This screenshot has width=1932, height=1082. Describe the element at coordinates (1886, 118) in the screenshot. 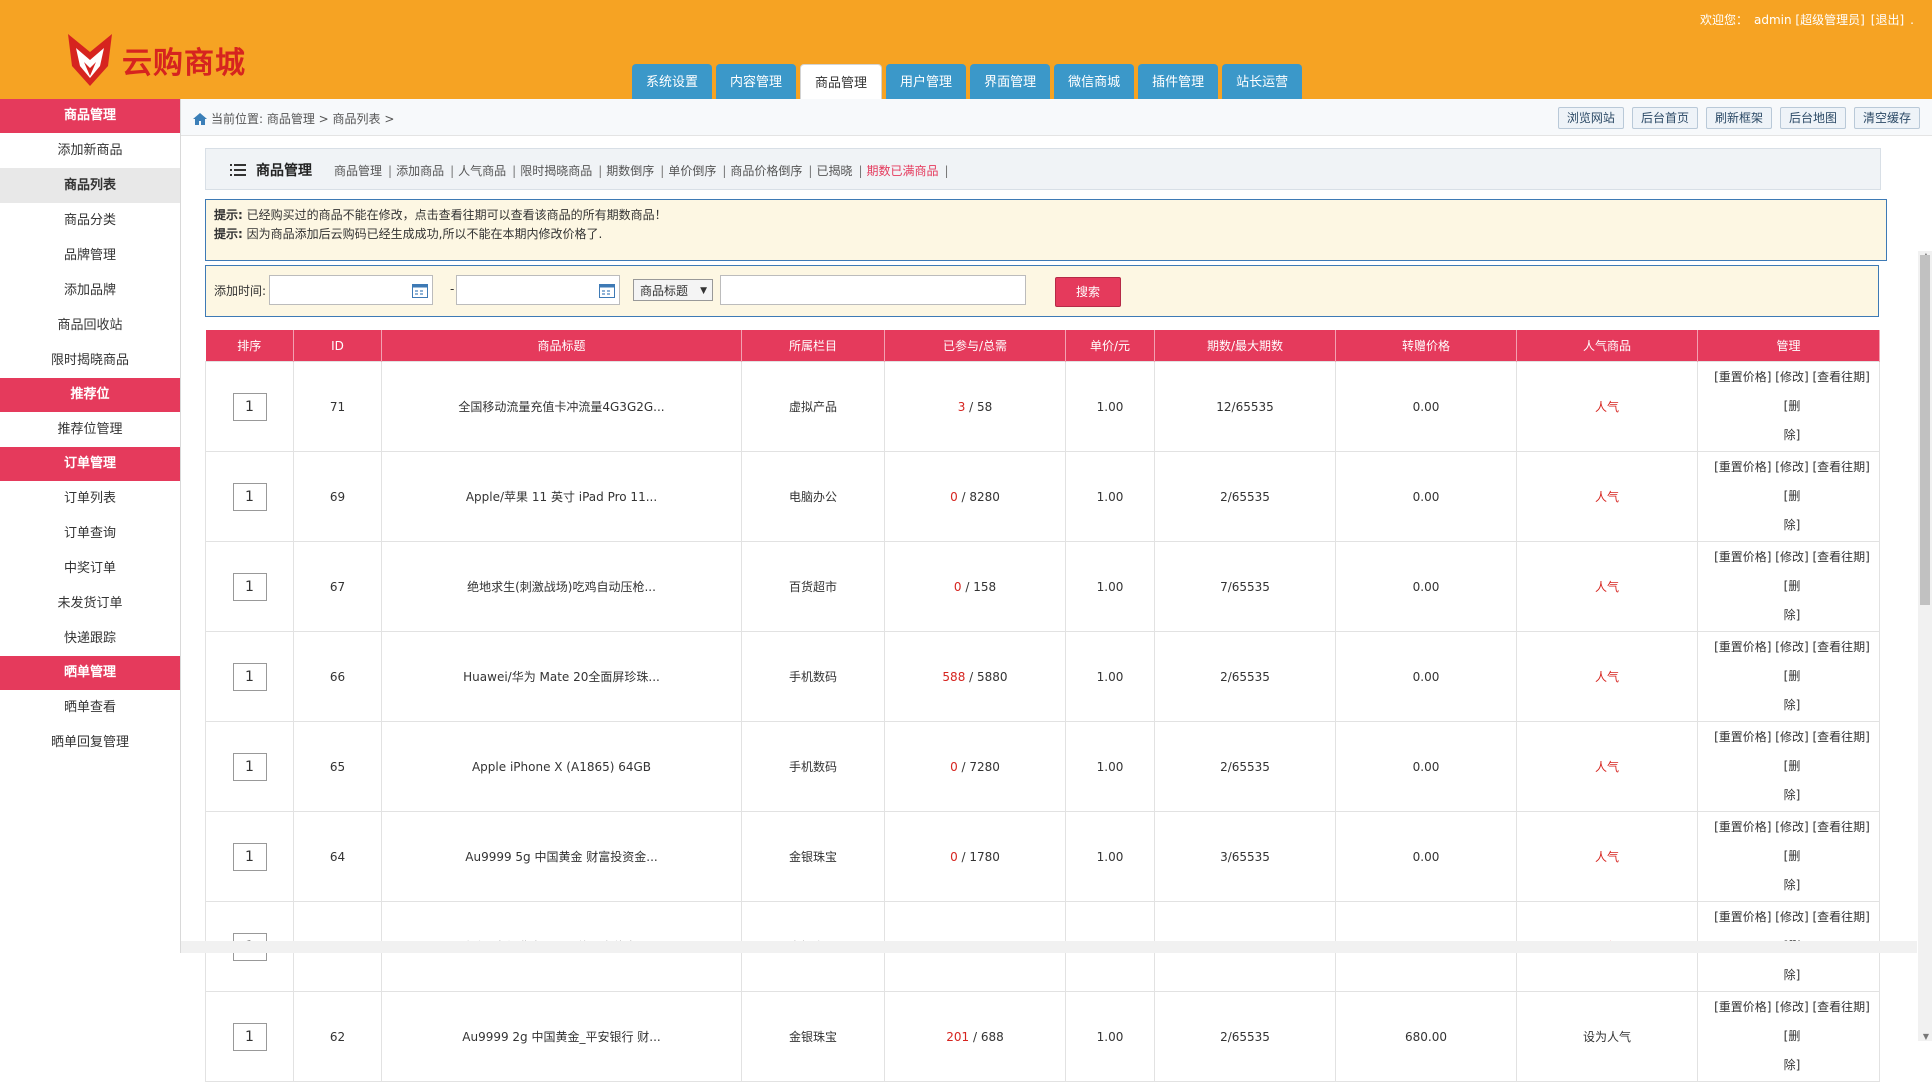

I see `clear-cache-button: 清空缓存` at that location.